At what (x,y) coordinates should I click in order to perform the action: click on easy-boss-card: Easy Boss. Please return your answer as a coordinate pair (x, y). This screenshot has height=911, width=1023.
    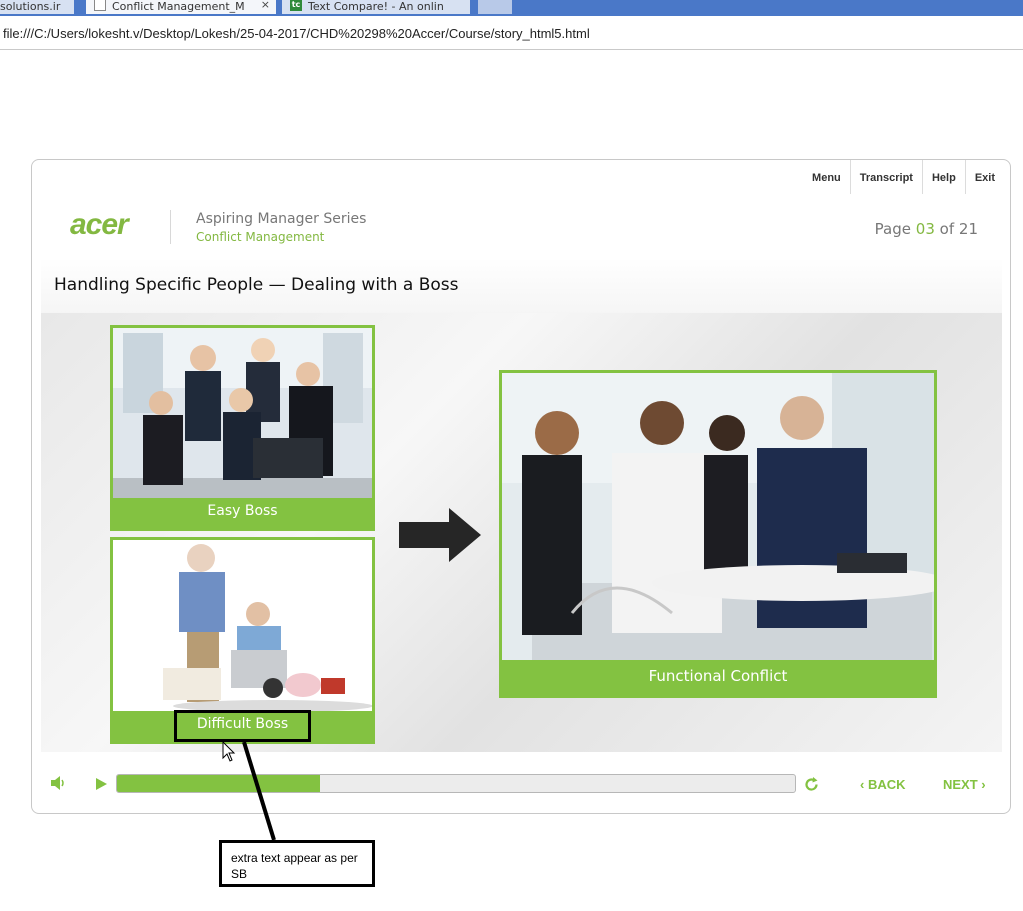
    Looking at the image, I should click on (242, 428).